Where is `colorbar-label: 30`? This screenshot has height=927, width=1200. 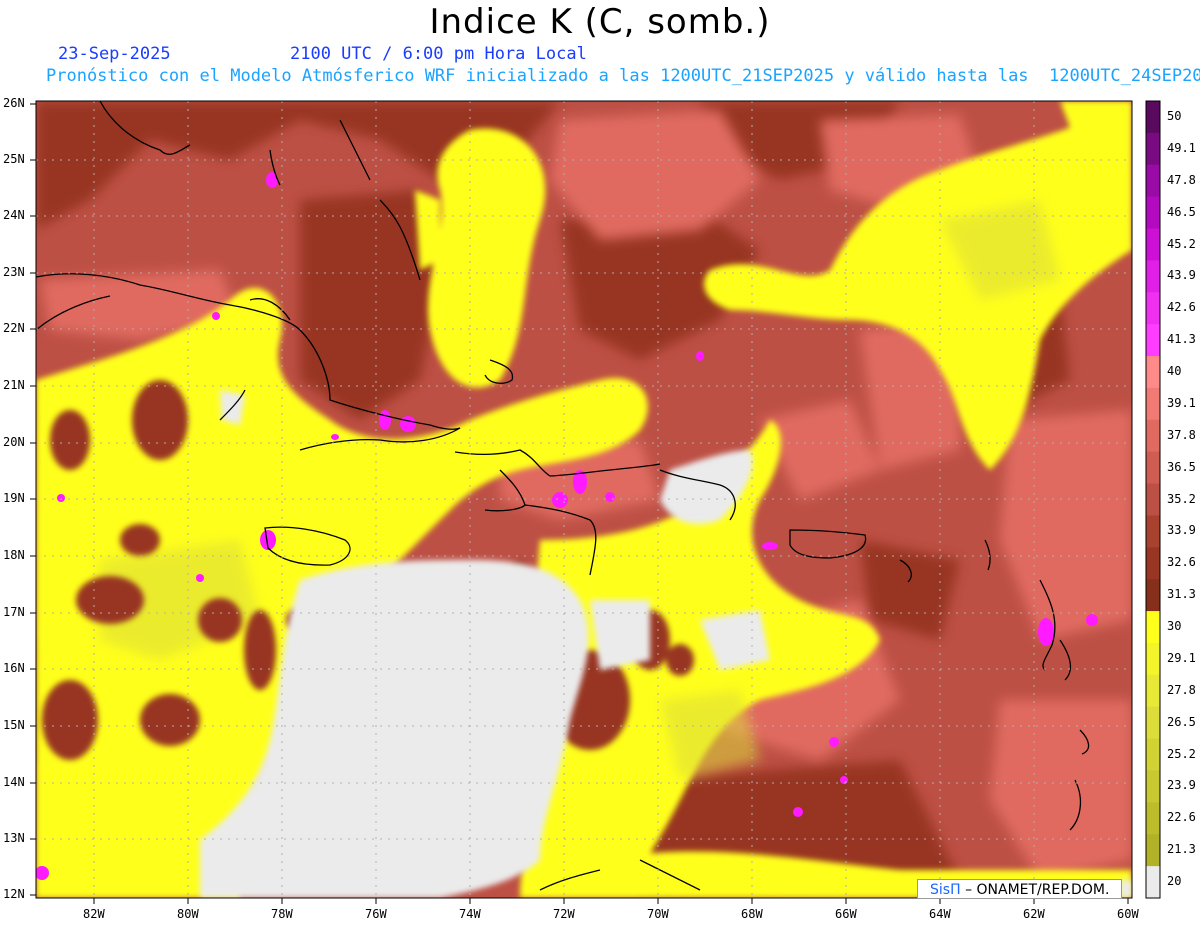 colorbar-label: 30 is located at coordinates (1174, 626).